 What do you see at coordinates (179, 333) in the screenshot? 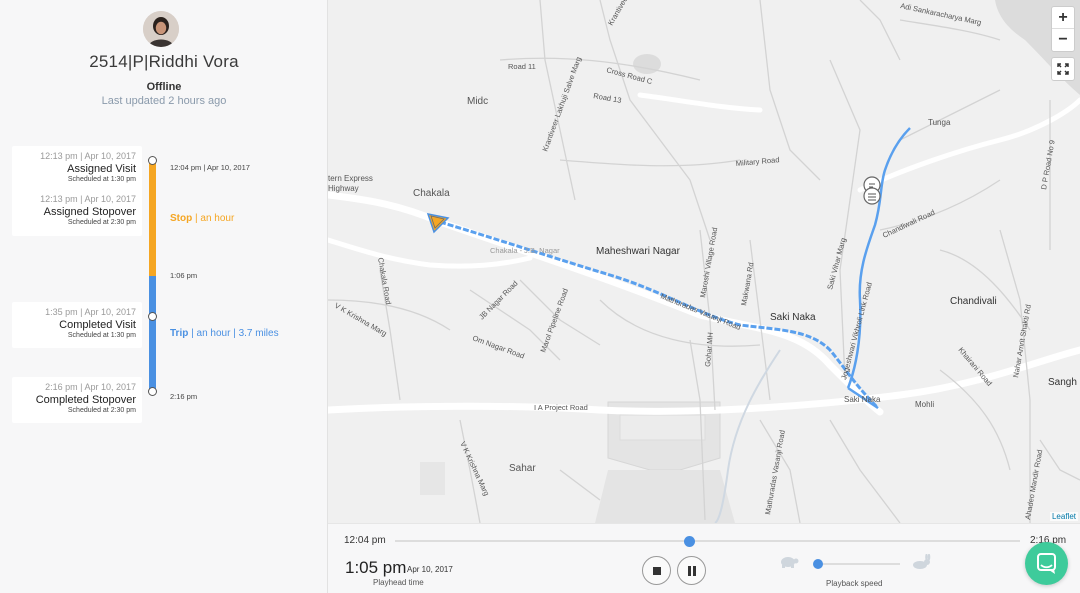
I see `trip-label: Trip` at bounding box center [179, 333].